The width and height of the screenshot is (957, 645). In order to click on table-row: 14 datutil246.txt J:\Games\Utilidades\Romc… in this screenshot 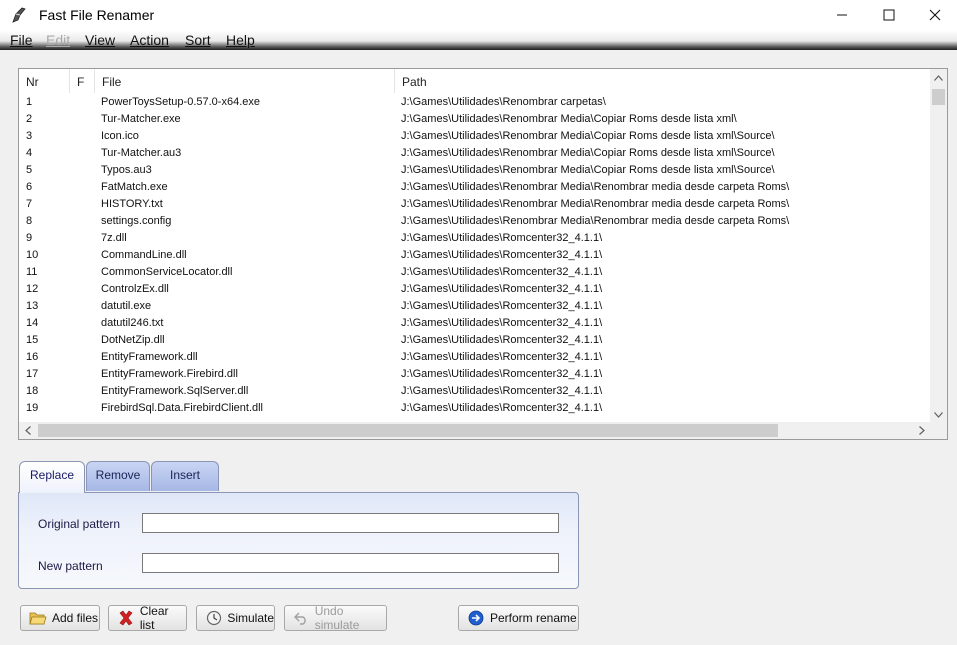, I will do `click(474, 323)`.